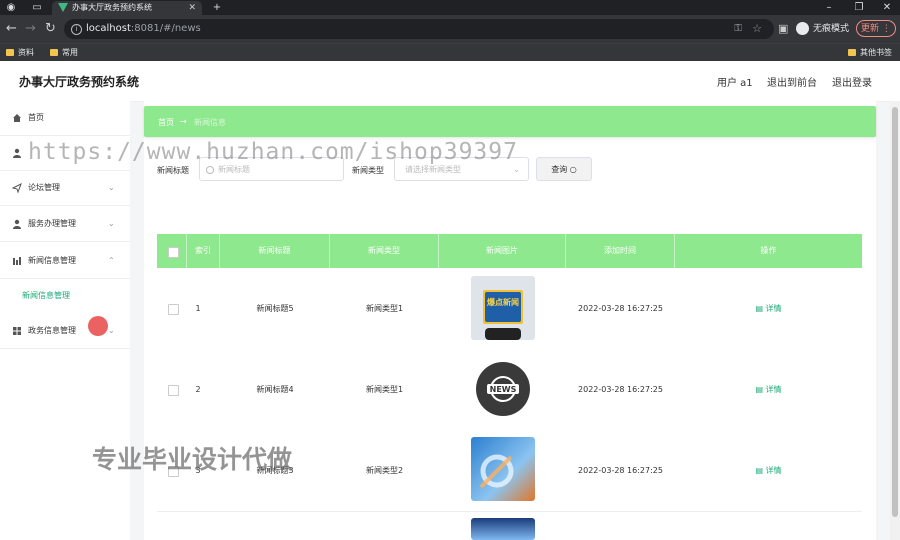  I want to click on bookmarks-bar: 资料 常用 其他书签, so click(450, 52).